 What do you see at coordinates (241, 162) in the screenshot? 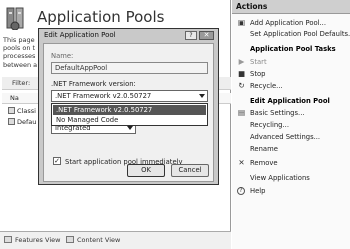
I see `remove-icon: ✕` at bounding box center [241, 162].